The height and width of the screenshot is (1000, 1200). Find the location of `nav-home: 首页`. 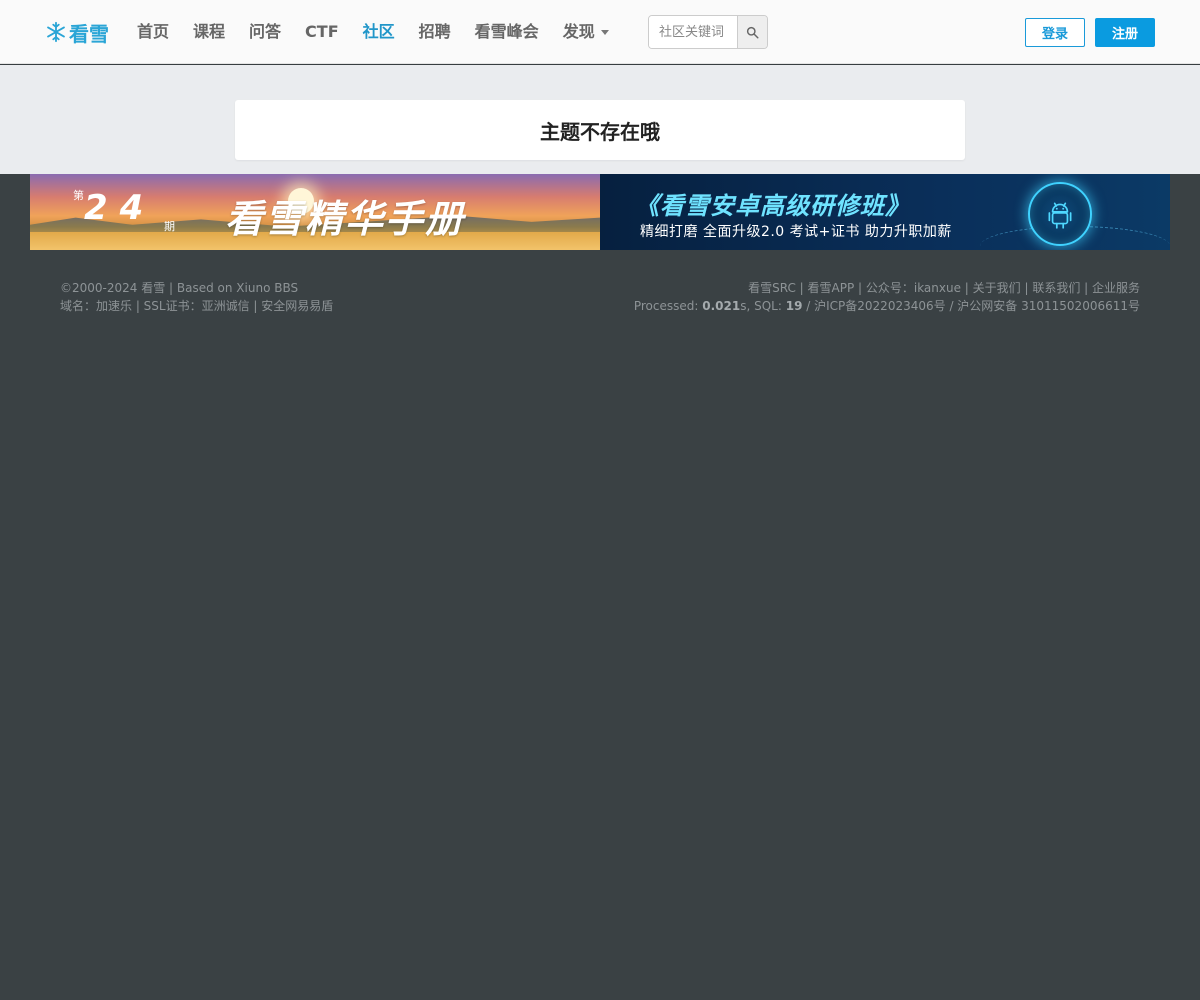

nav-home: 首页 is located at coordinates (153, 32).